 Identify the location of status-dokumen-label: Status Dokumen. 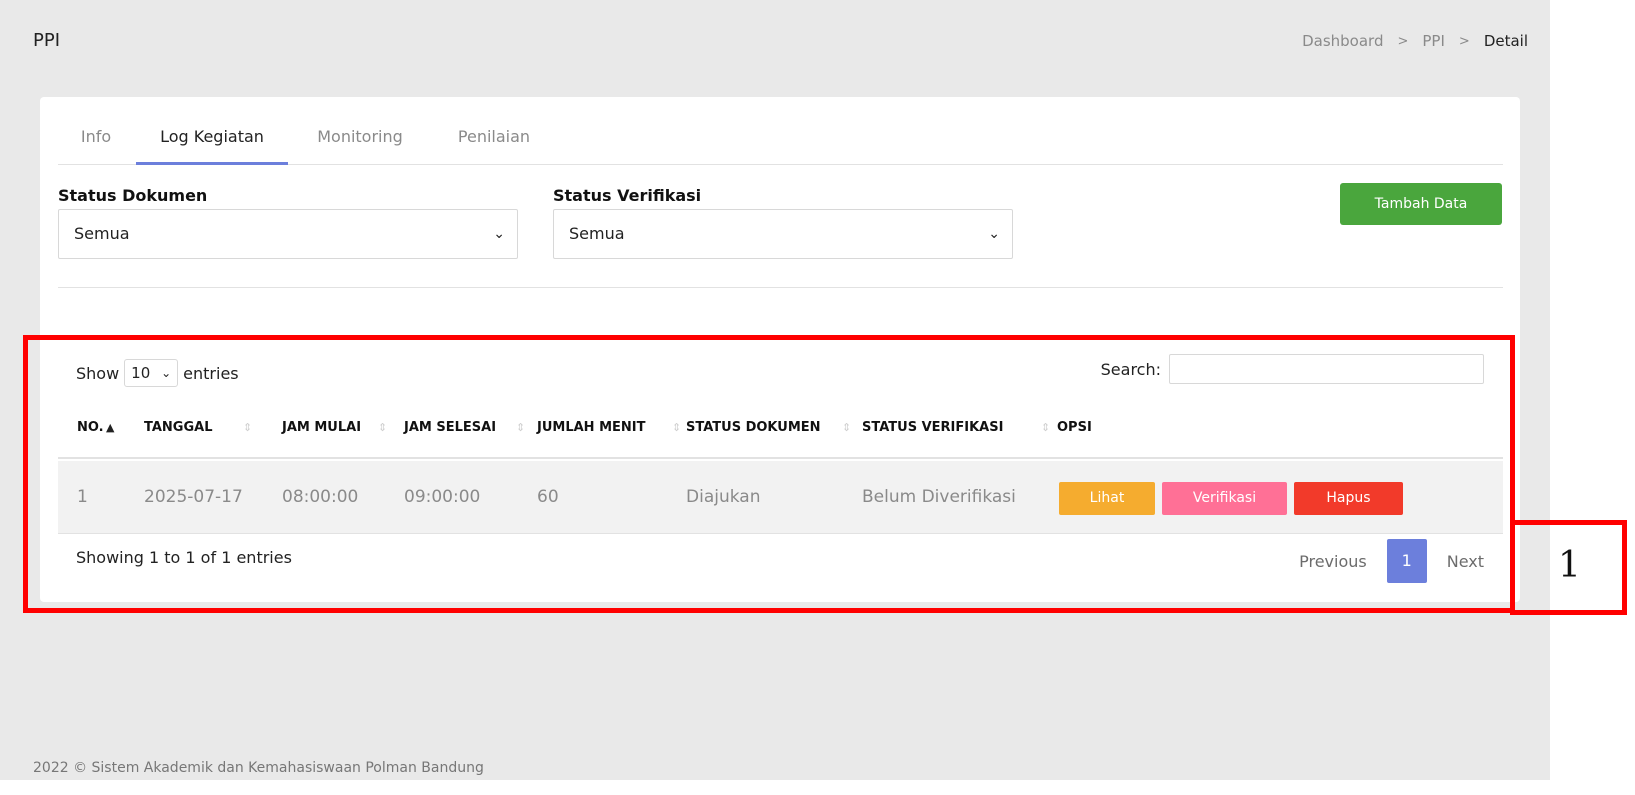
(133, 195).